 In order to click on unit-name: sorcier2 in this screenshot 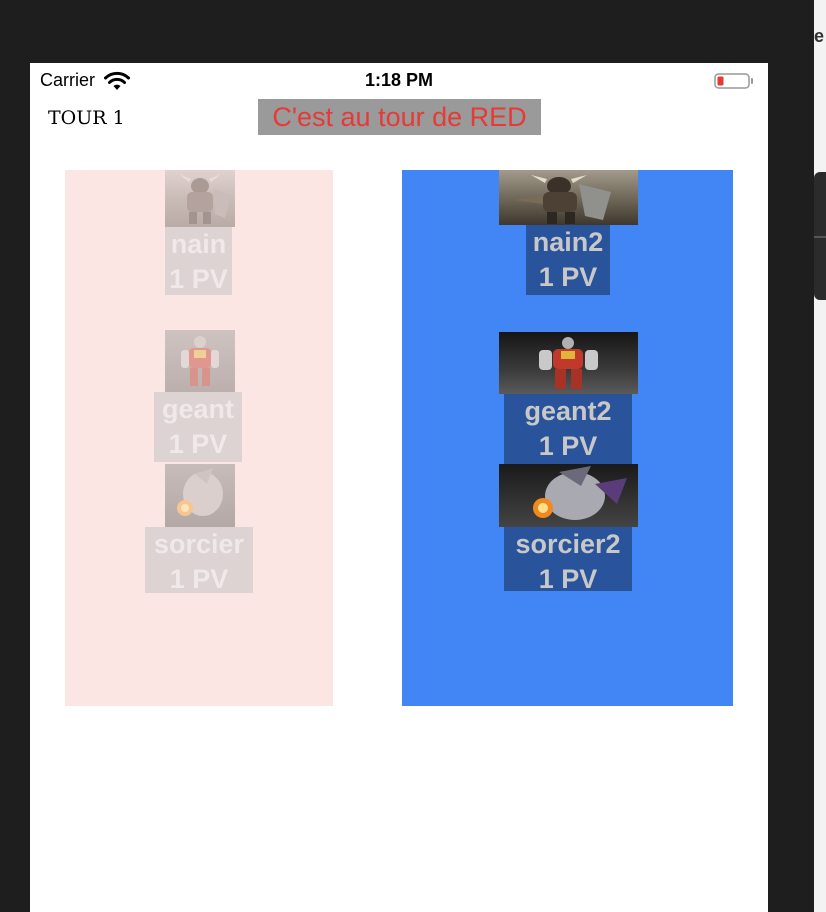, I will do `click(568, 544)`.